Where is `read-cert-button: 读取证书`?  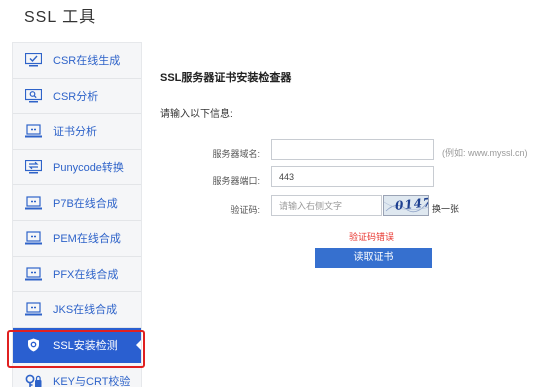 read-cert-button: 读取证书 is located at coordinates (373, 258).